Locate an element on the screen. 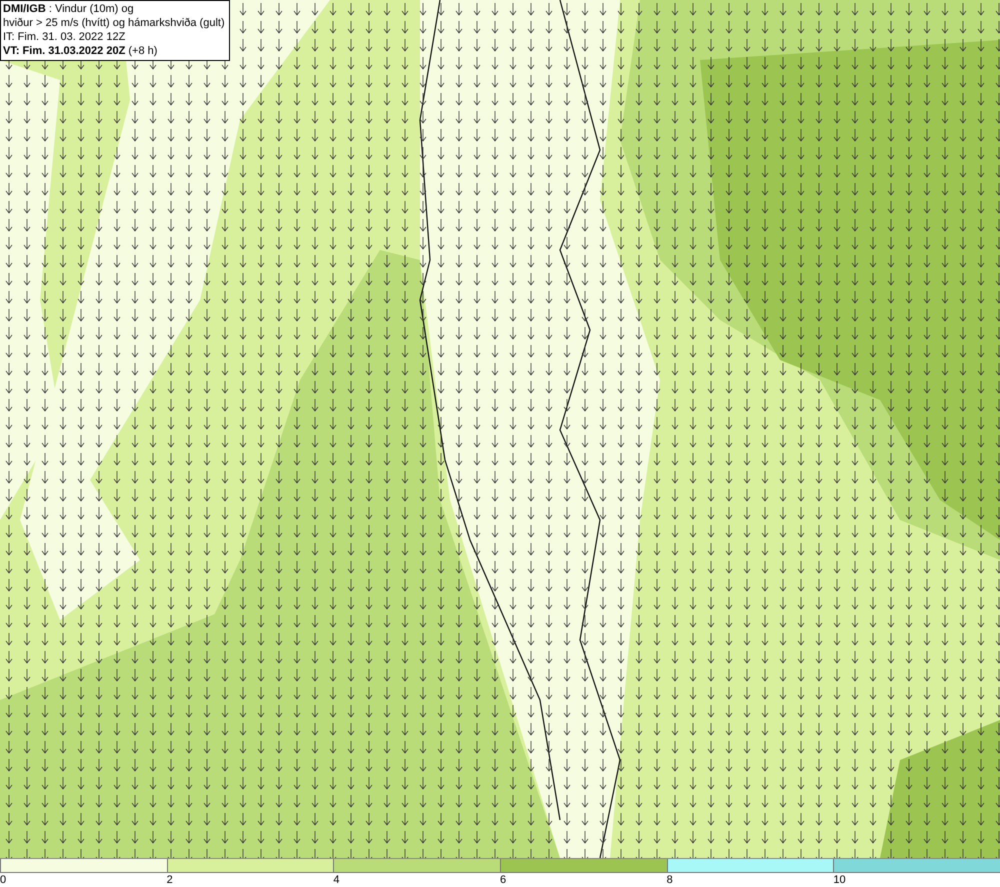 The height and width of the screenshot is (887, 1000). info-text: IT: Fim. 31. 03. 2022 12Z is located at coordinates (64, 37).